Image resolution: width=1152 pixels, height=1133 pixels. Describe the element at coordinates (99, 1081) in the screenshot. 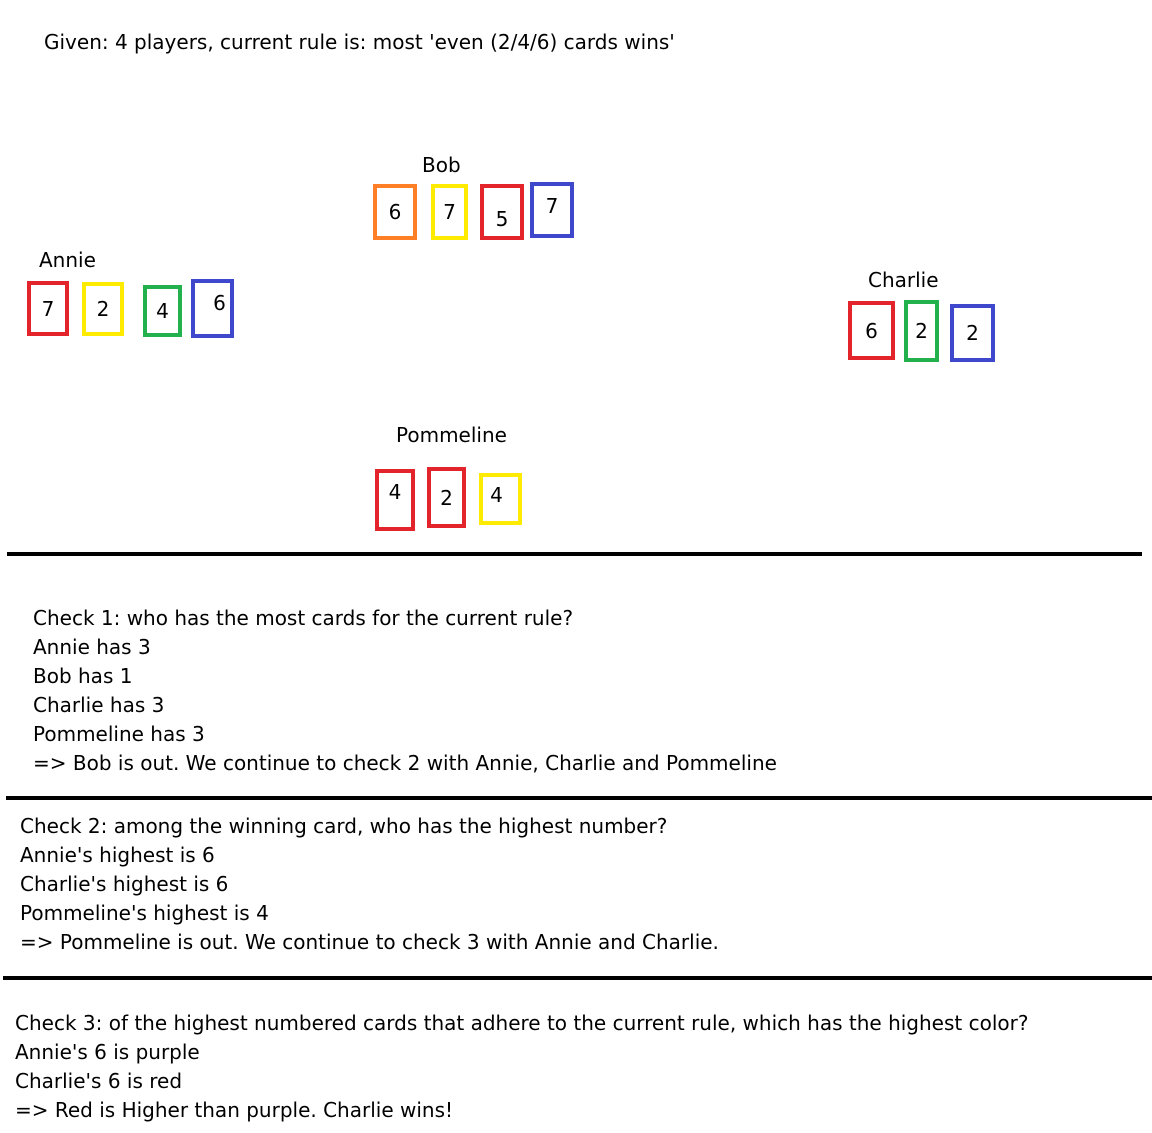

I see `check-line: Charlie's 6 is red` at that location.